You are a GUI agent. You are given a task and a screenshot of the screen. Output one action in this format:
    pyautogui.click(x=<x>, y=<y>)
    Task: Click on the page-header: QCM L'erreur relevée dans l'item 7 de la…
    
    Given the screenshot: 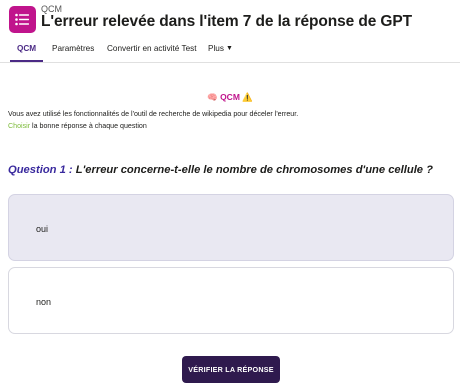 What is the action you would take?
    pyautogui.click(x=230, y=19)
    